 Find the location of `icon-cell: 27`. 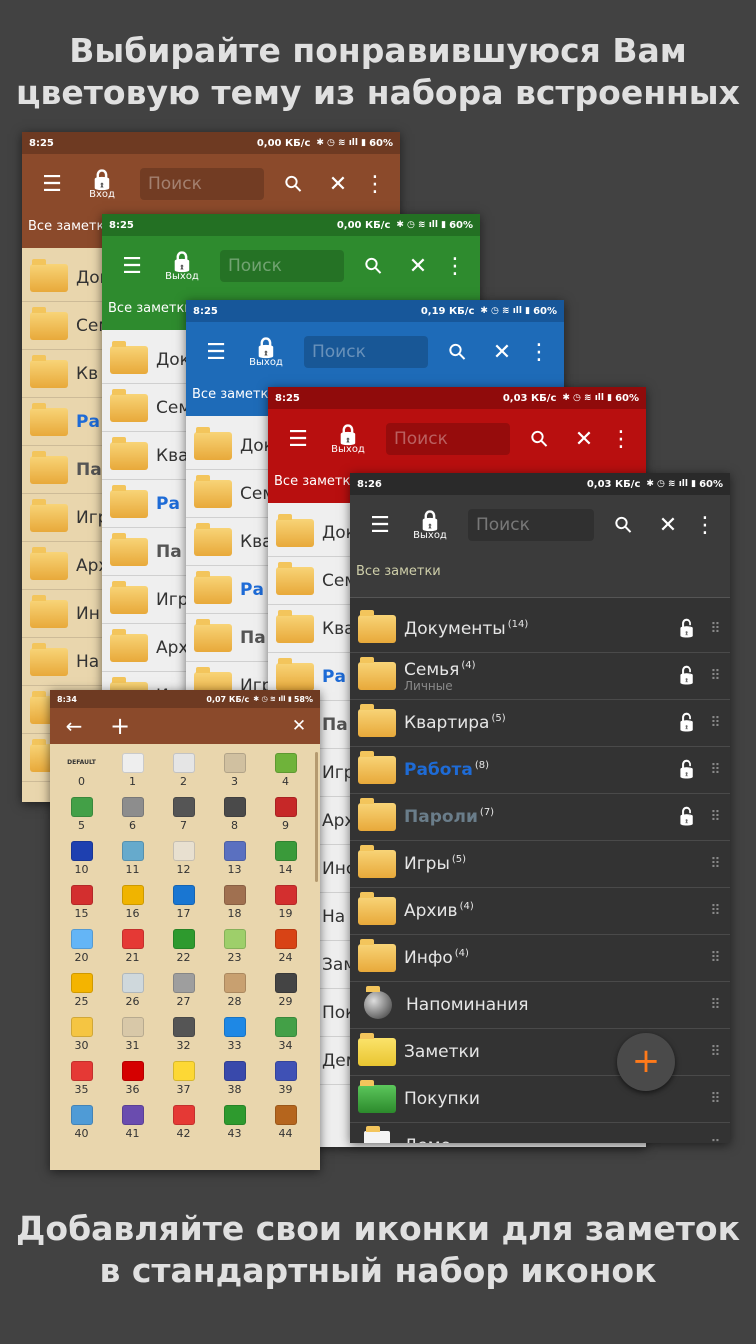

icon-cell: 27 is located at coordinates (183, 990).